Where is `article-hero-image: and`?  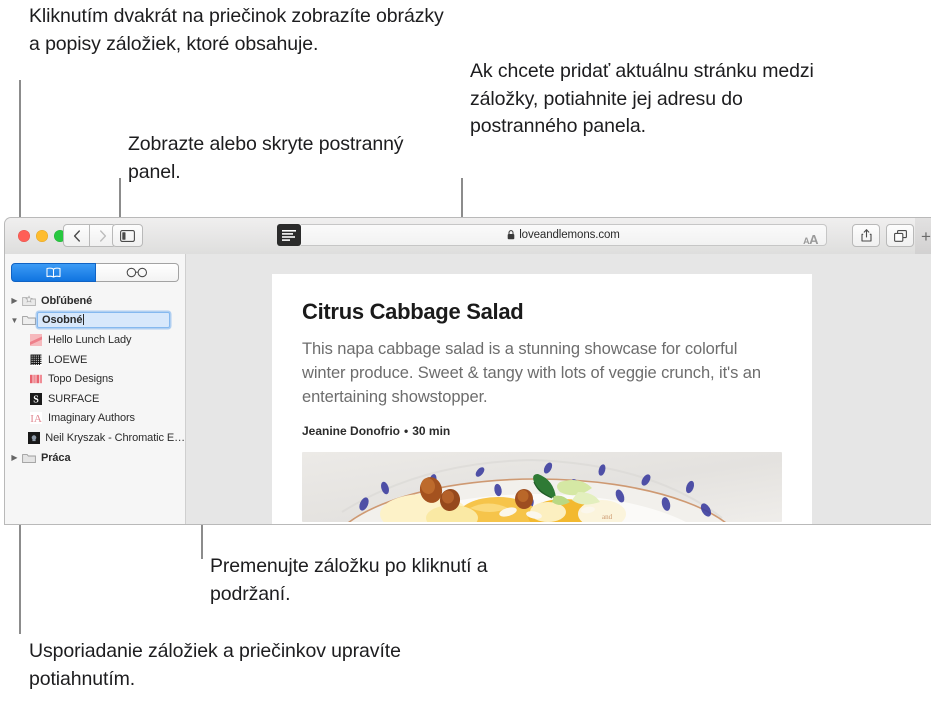
article-hero-image: and is located at coordinates (542, 486).